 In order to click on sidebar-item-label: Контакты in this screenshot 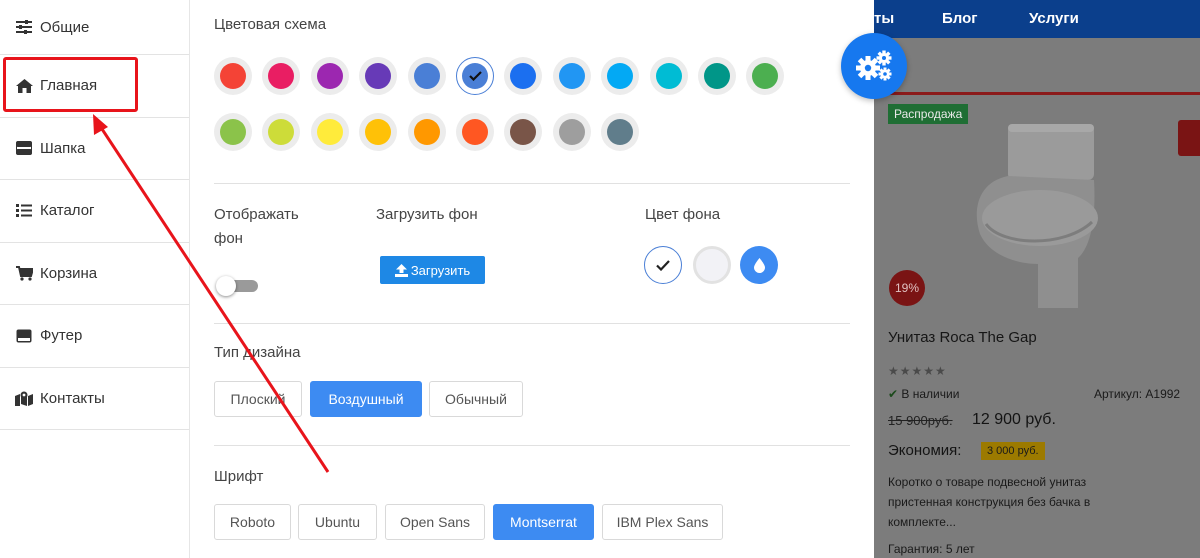, I will do `click(72, 398)`.